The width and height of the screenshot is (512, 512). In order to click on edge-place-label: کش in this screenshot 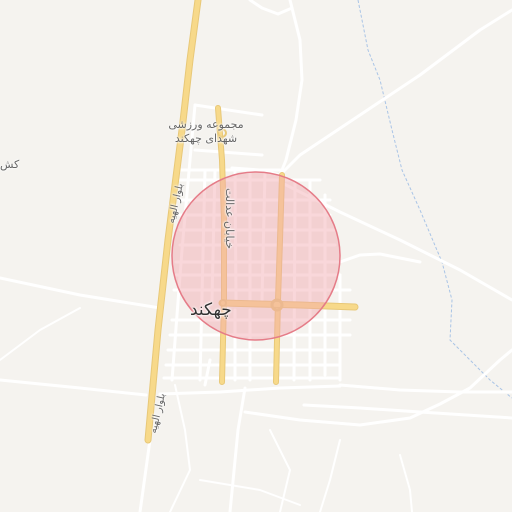, I will do `click(10, 164)`.